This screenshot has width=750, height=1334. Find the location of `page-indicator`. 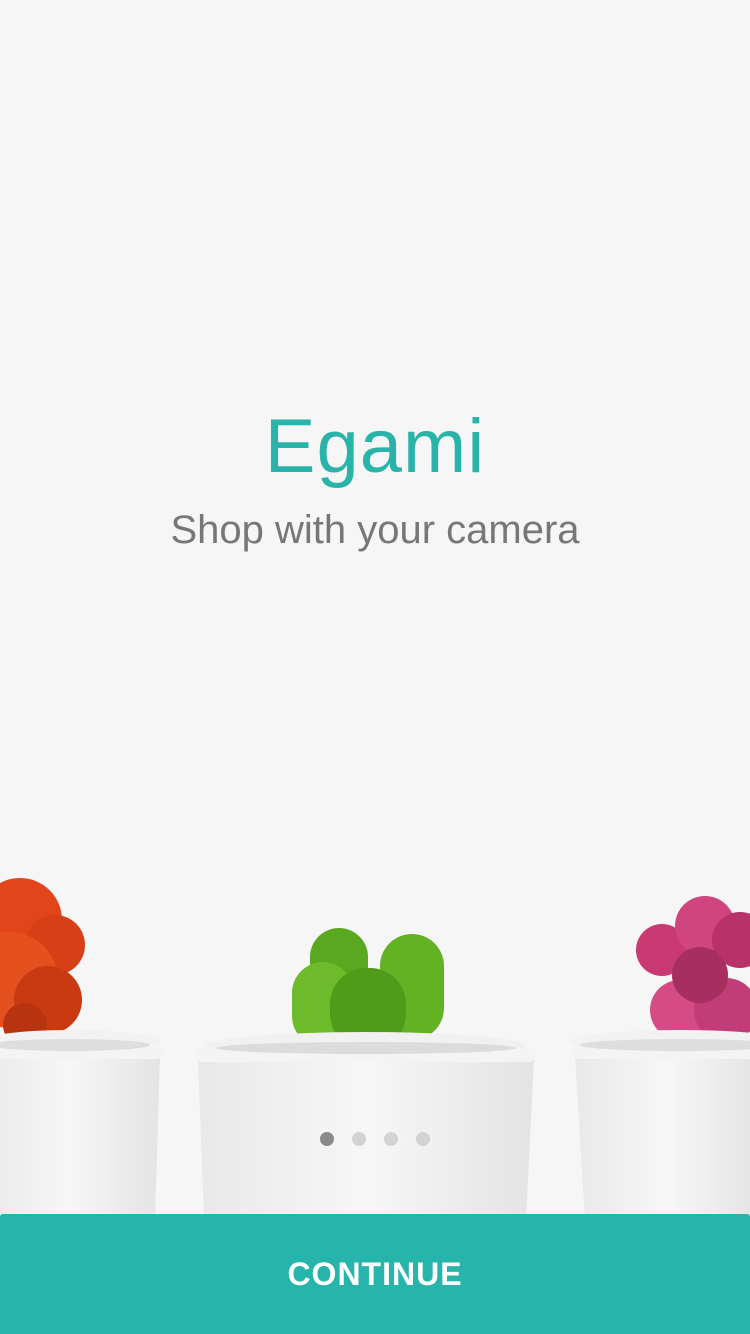

page-indicator is located at coordinates (375, 1139).